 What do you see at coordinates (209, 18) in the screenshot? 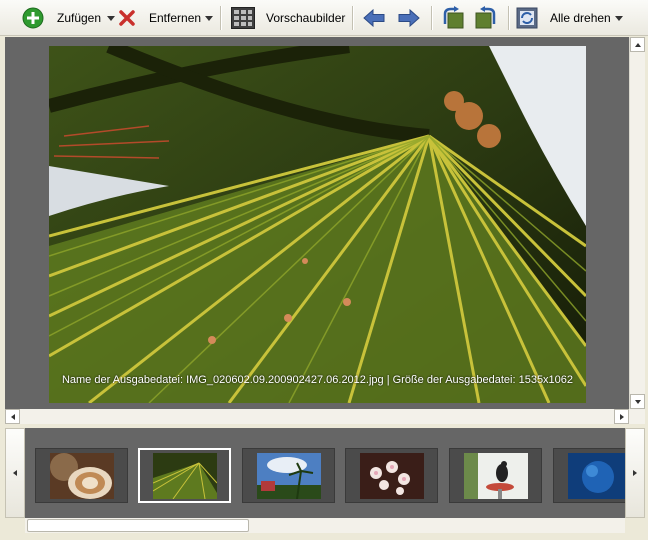
I see `remove-dropdown-icon` at bounding box center [209, 18].